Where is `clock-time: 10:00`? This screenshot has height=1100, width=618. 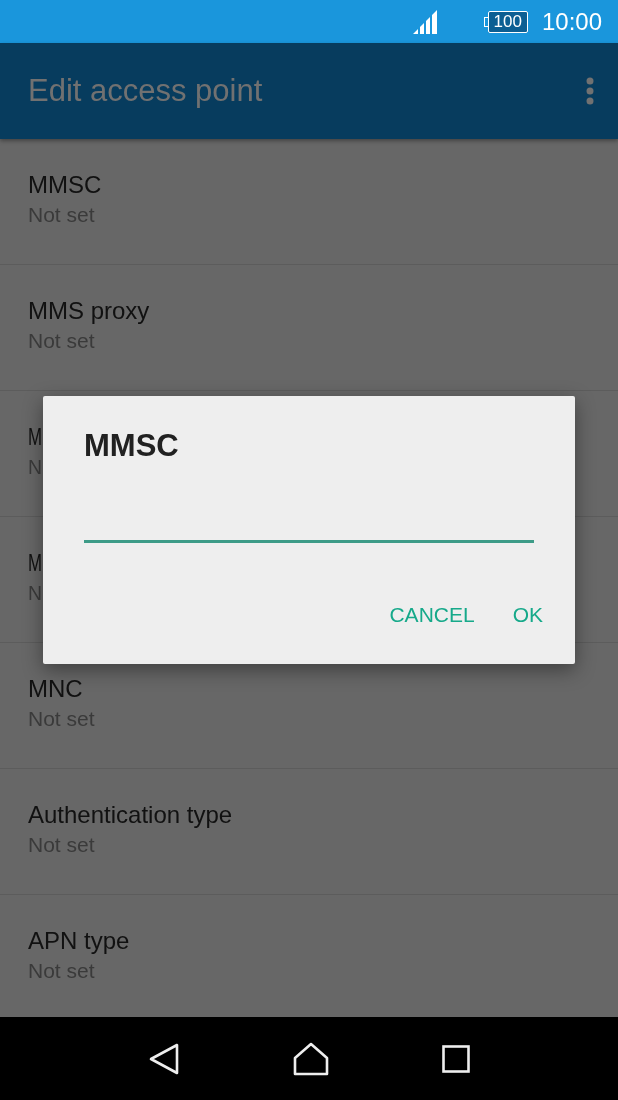 clock-time: 10:00 is located at coordinates (571, 21).